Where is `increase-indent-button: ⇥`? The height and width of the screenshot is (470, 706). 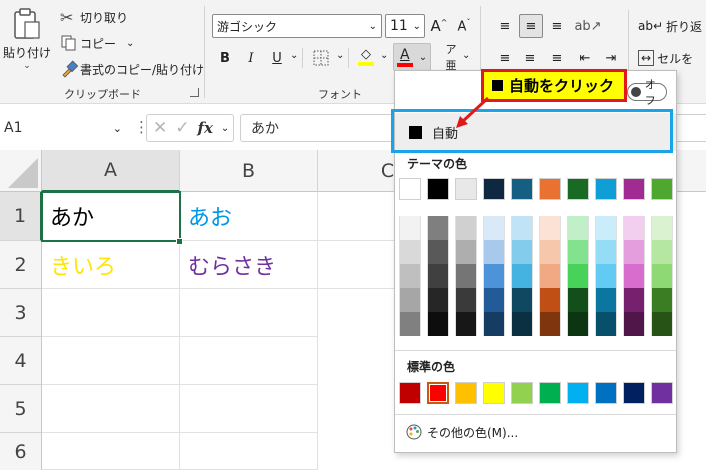
increase-indent-button: ⇥ is located at coordinates (611, 58).